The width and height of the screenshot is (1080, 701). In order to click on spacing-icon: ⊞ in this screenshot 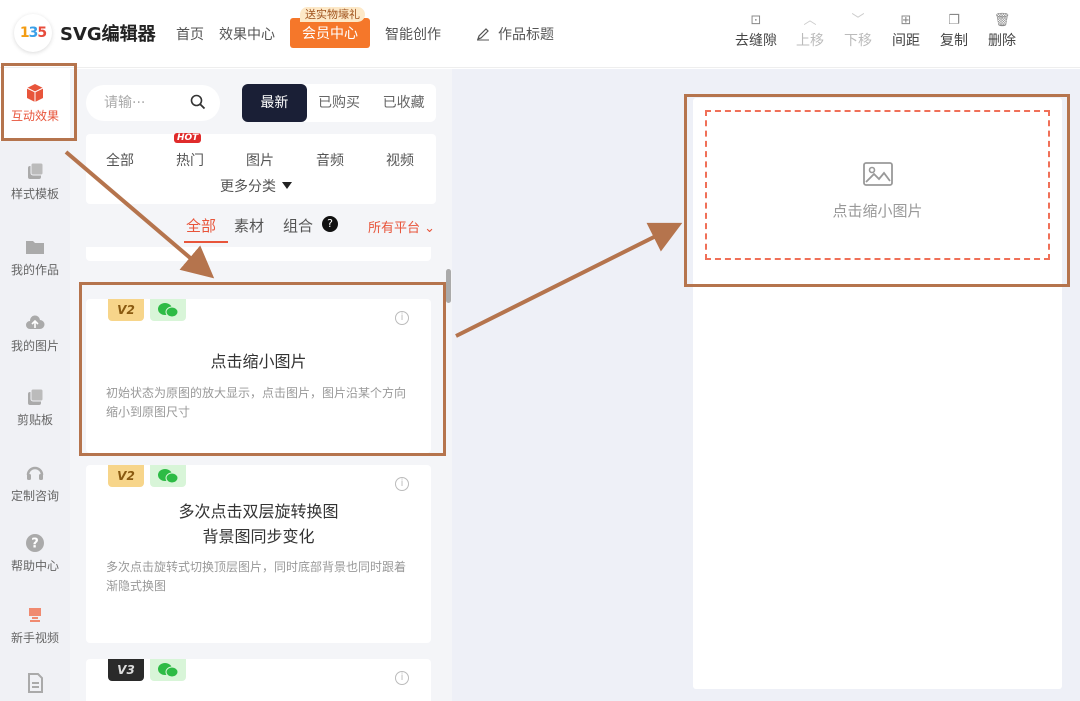, I will do `click(906, 20)`.